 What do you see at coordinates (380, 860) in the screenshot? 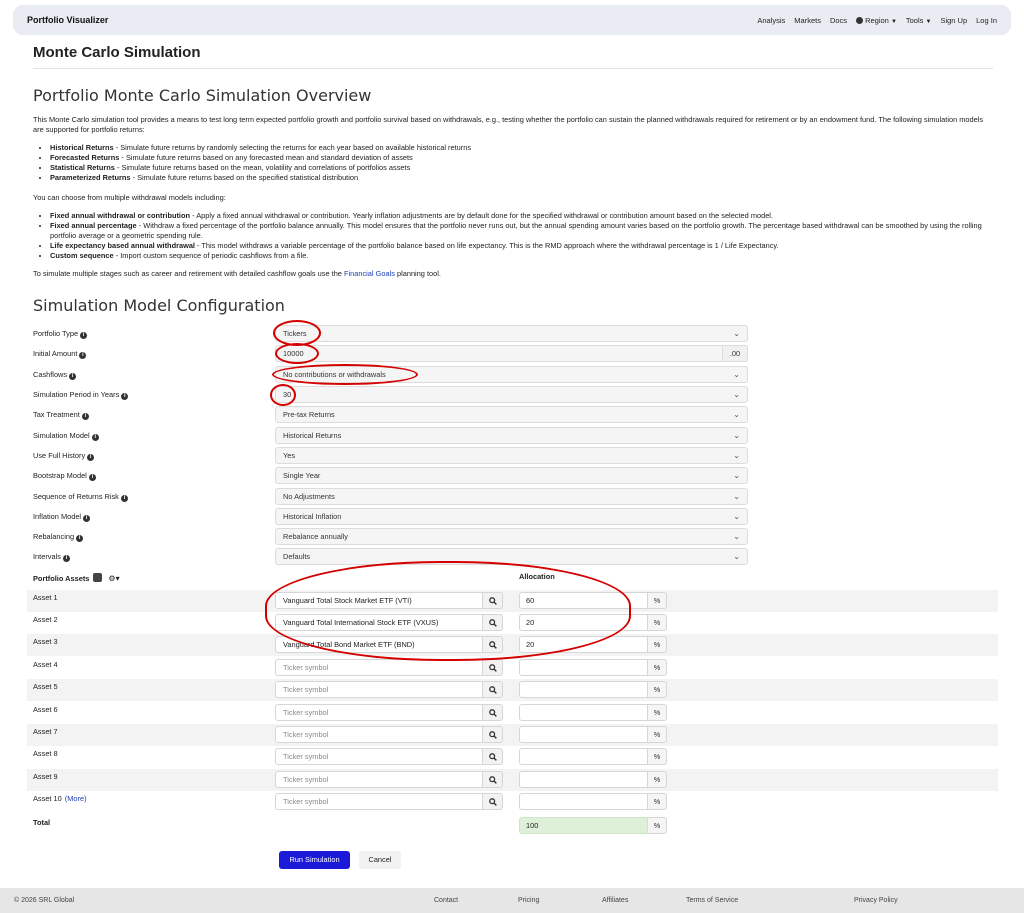
I see `cancel-button: Cancel` at bounding box center [380, 860].